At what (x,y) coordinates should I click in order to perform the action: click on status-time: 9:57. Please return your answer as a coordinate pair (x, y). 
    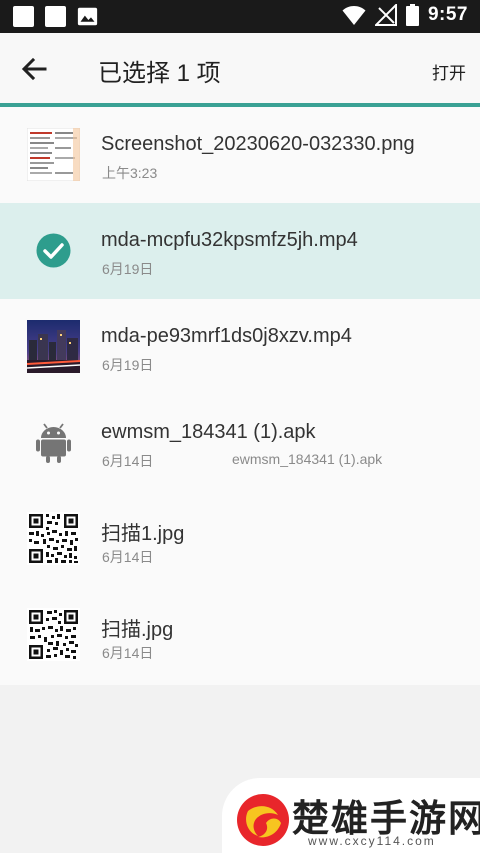
    Looking at the image, I should click on (447, 14).